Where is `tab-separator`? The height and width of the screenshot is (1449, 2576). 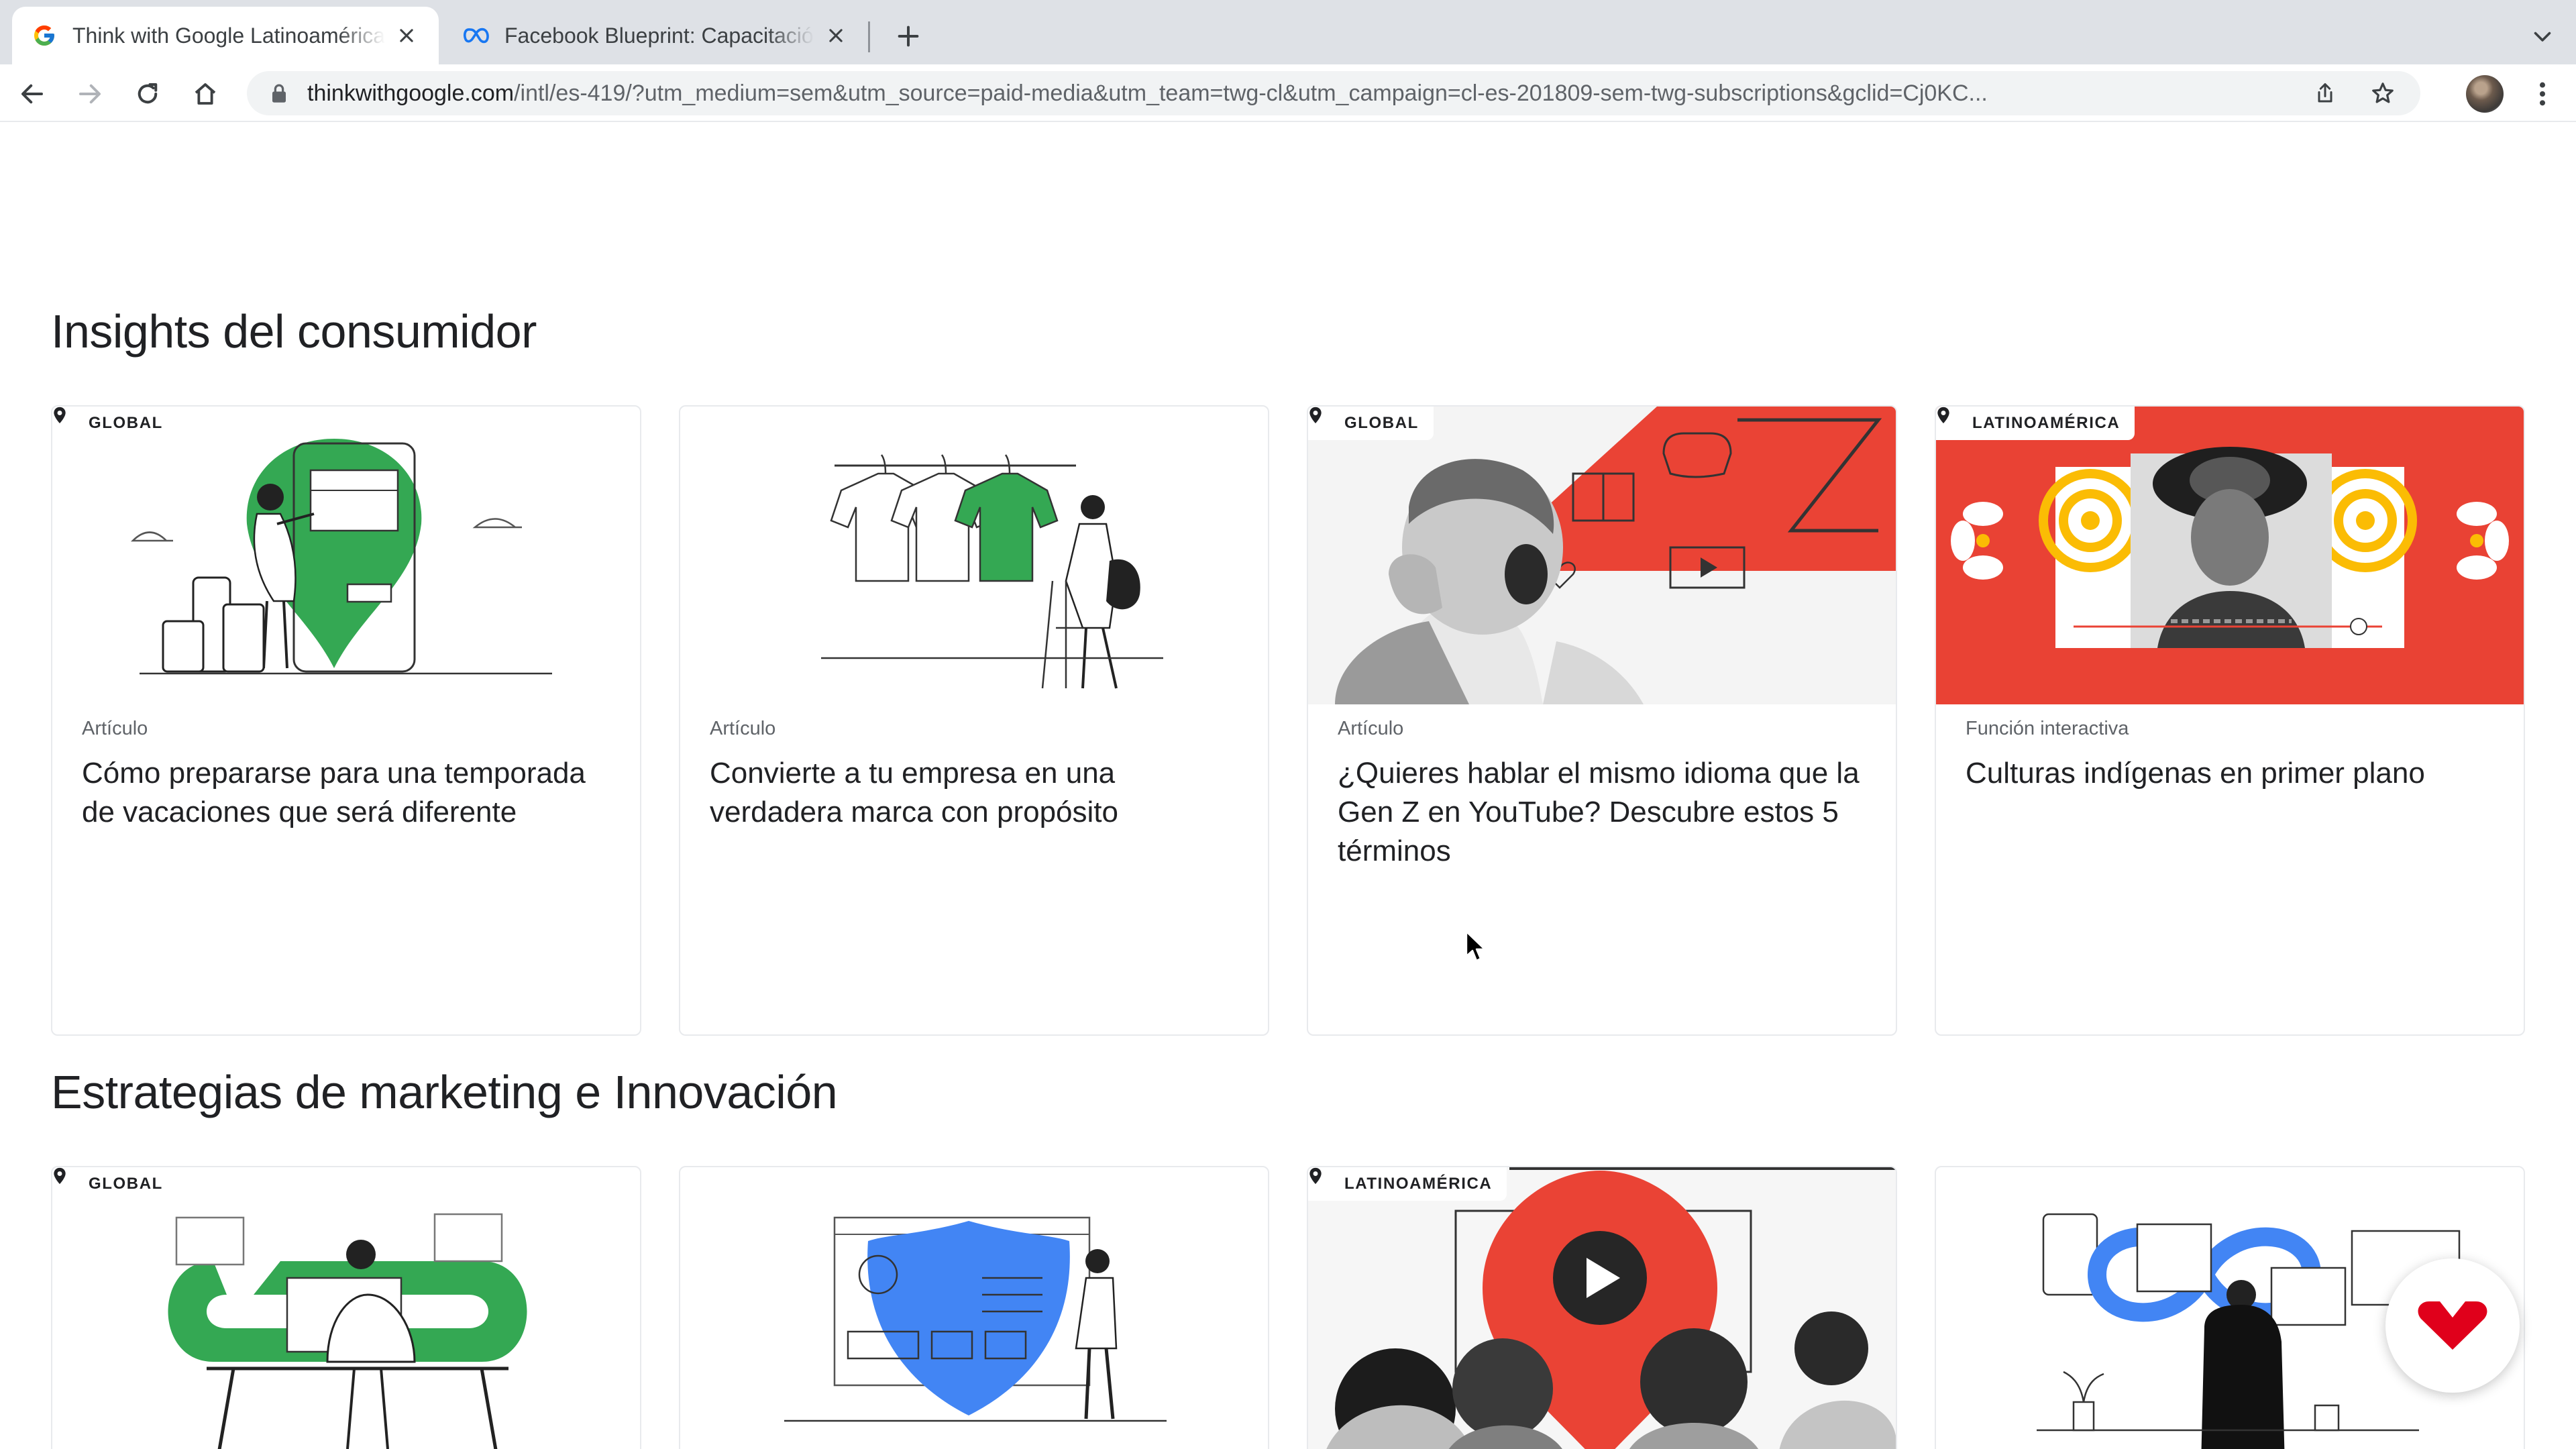
tab-separator is located at coordinates (869, 36).